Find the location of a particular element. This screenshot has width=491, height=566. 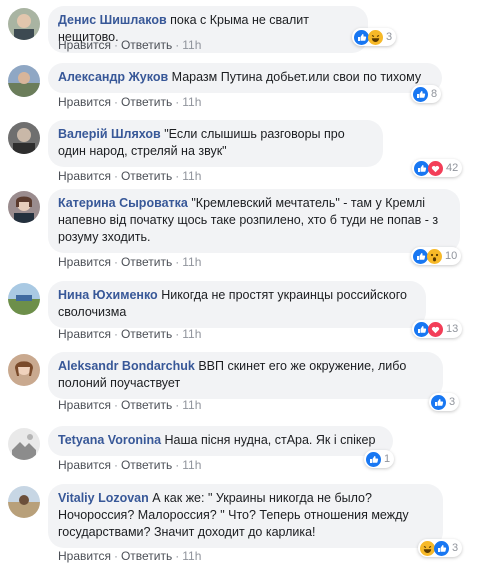

comment-text: Маразм Путина добьет.или свои по тихому is located at coordinates (296, 77).